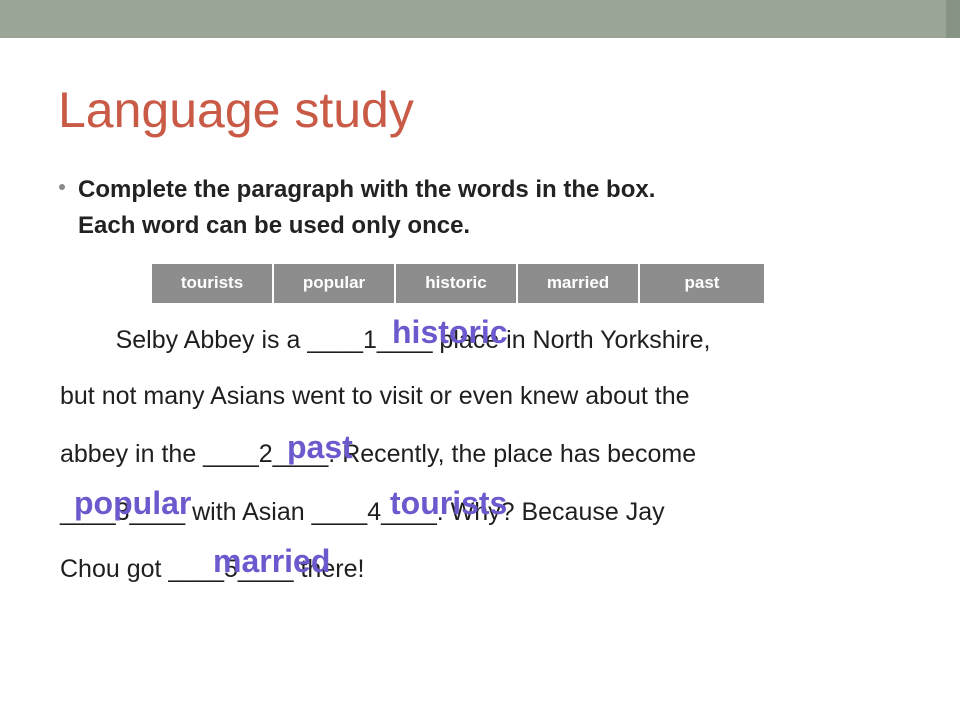 This screenshot has height=720, width=960. Describe the element at coordinates (579, 283) in the screenshot. I see `word-box-item: married` at that location.